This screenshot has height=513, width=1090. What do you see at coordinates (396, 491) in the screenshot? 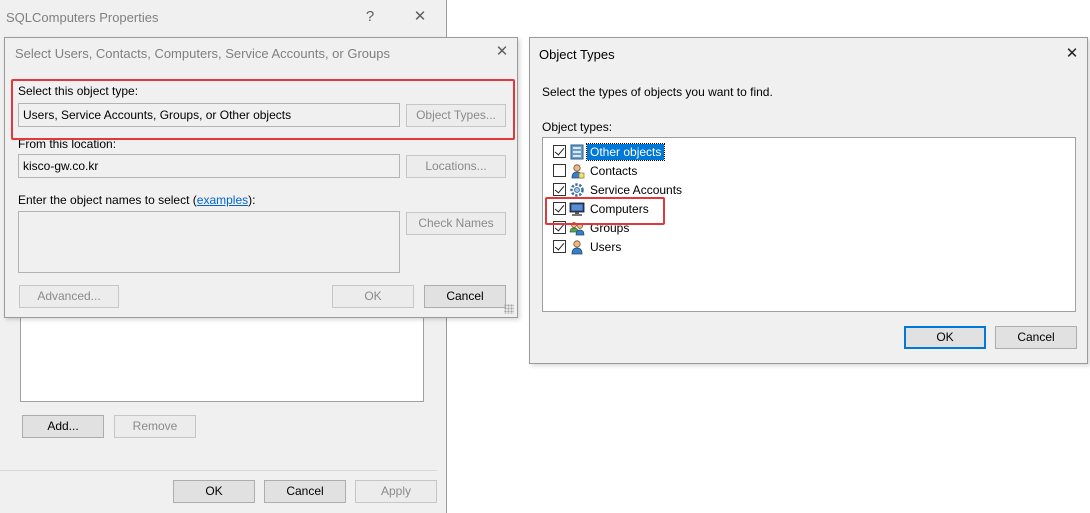
I see `apply-button: Apply` at bounding box center [396, 491].